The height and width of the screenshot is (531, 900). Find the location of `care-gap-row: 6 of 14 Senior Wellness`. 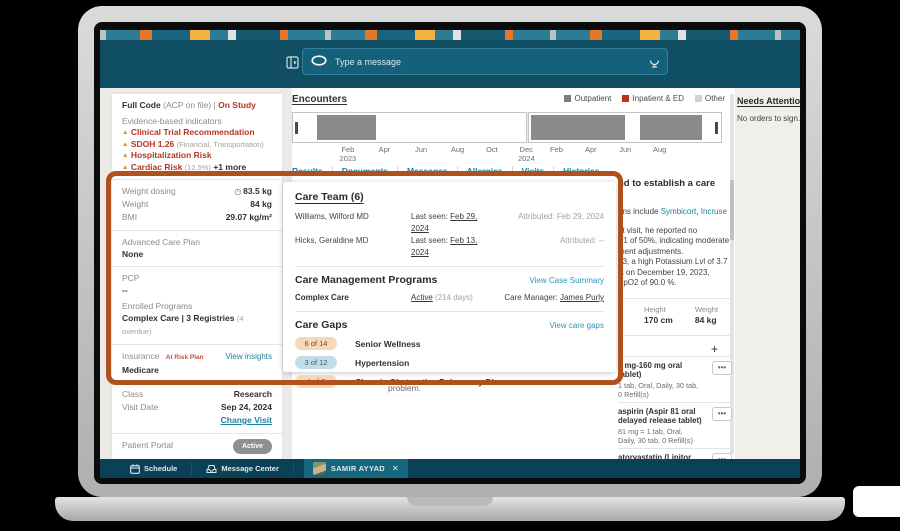

care-gap-row: 6 of 14 Senior Wellness is located at coordinates (449, 343).